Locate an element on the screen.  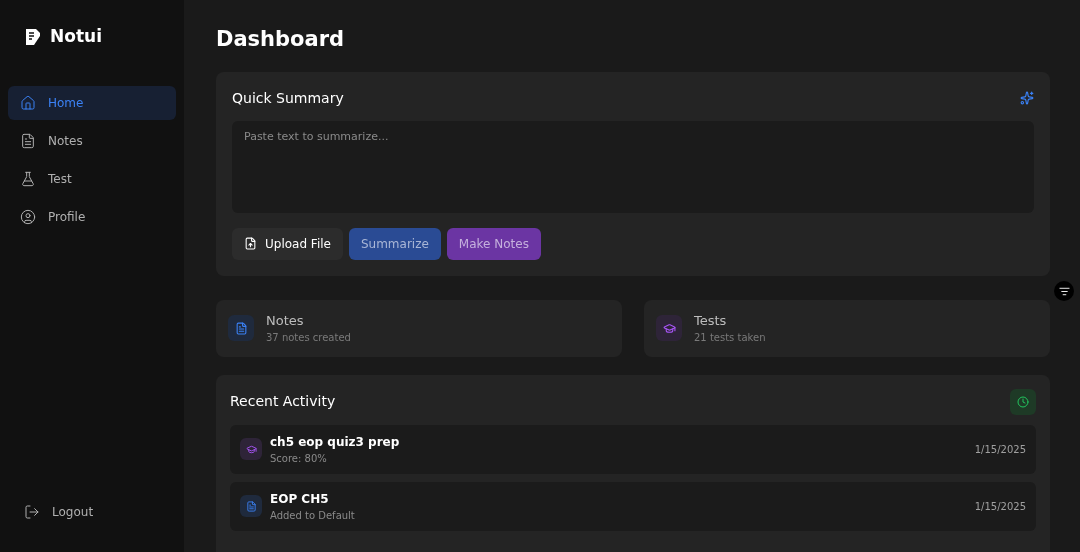
stat-title: Tests is located at coordinates (711, 320).